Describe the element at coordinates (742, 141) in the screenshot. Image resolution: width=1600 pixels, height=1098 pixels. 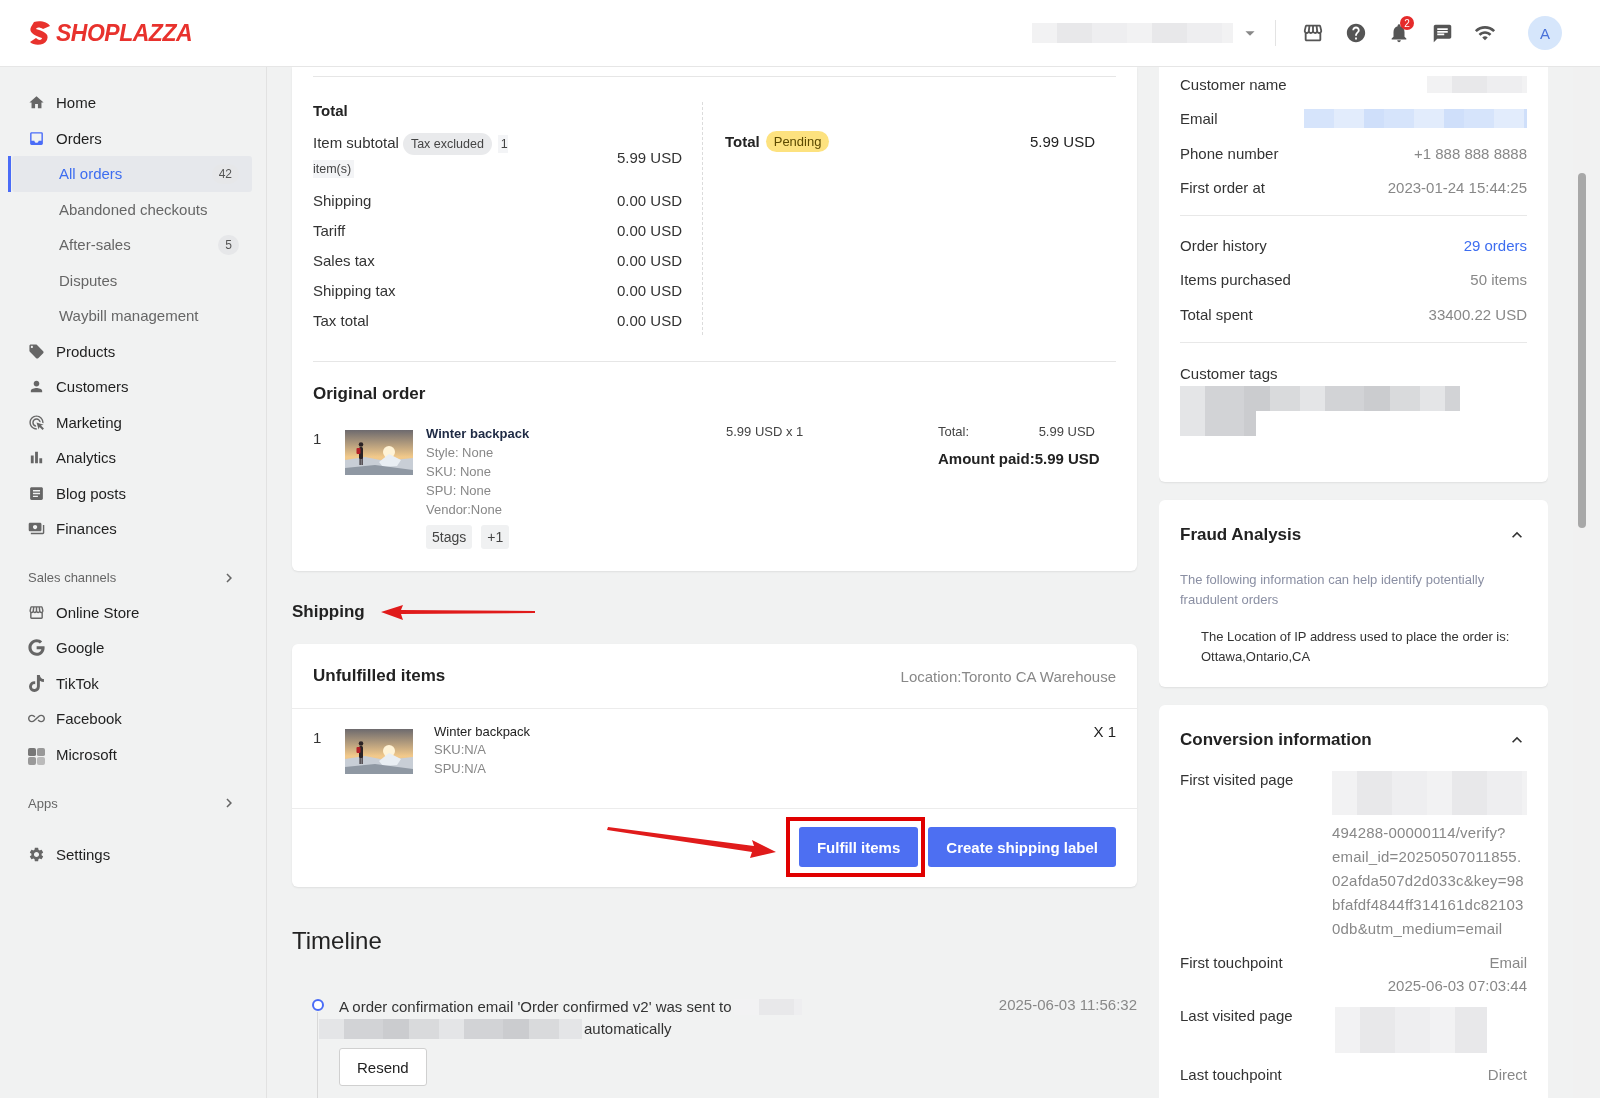
I see `total-label: Total` at that location.